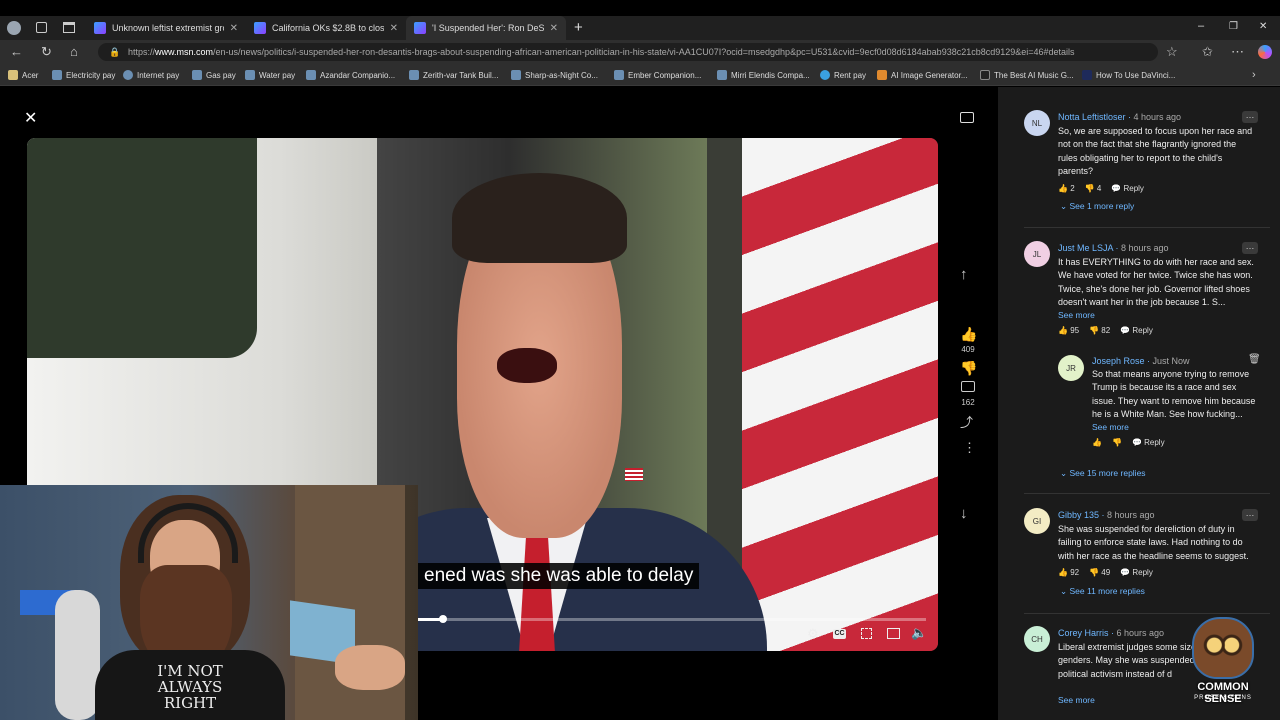  Describe the element at coordinates (1037, 639) in the screenshot. I see `avatar: CH` at that location.